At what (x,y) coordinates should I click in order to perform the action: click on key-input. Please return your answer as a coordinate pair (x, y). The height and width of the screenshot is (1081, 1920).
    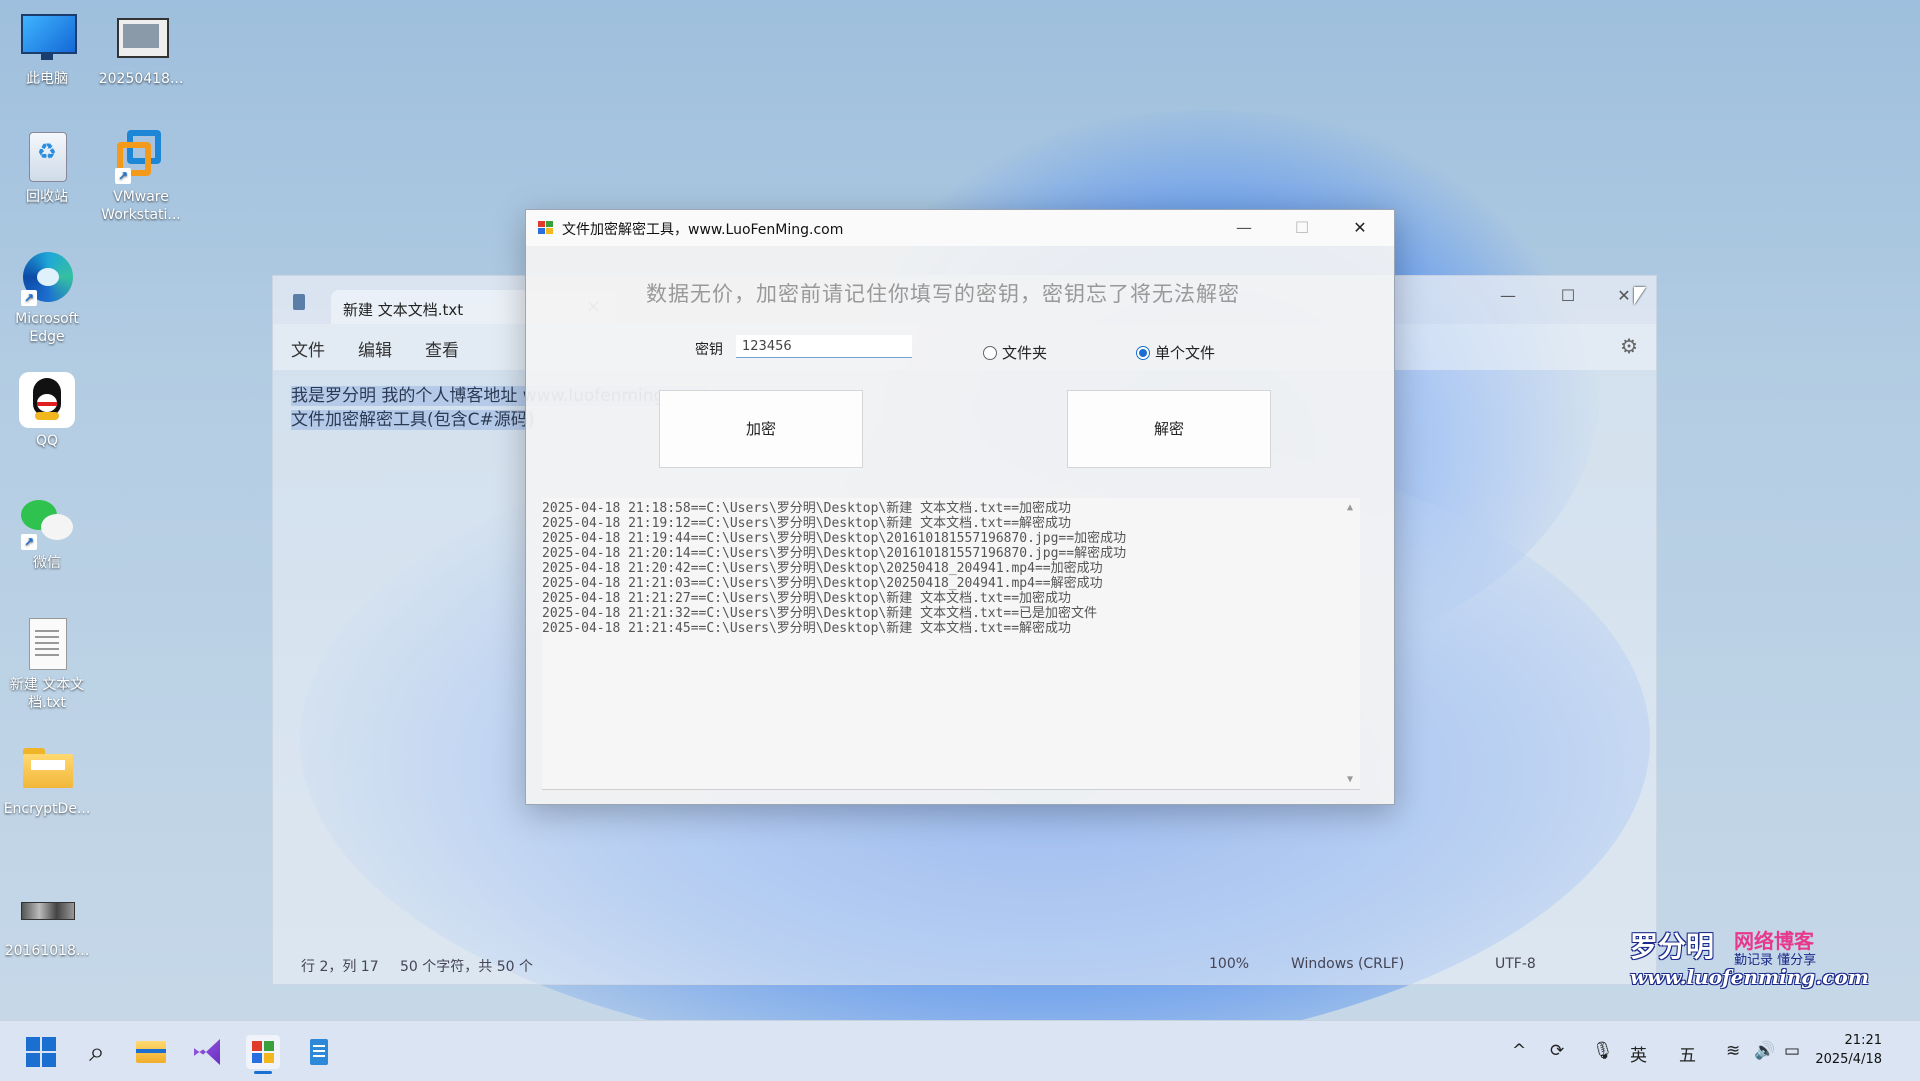
    Looking at the image, I should click on (824, 346).